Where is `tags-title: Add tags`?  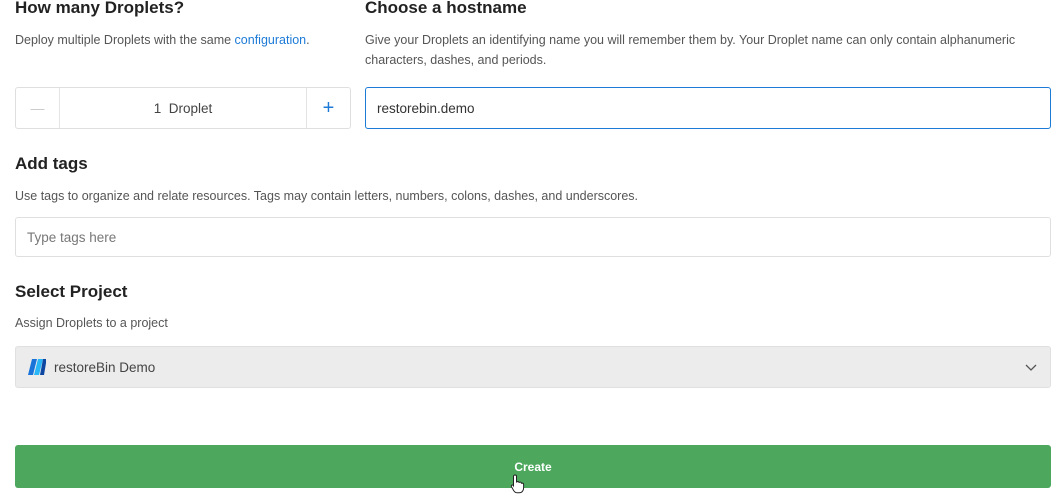
tags-title: Add tags is located at coordinates (51, 163).